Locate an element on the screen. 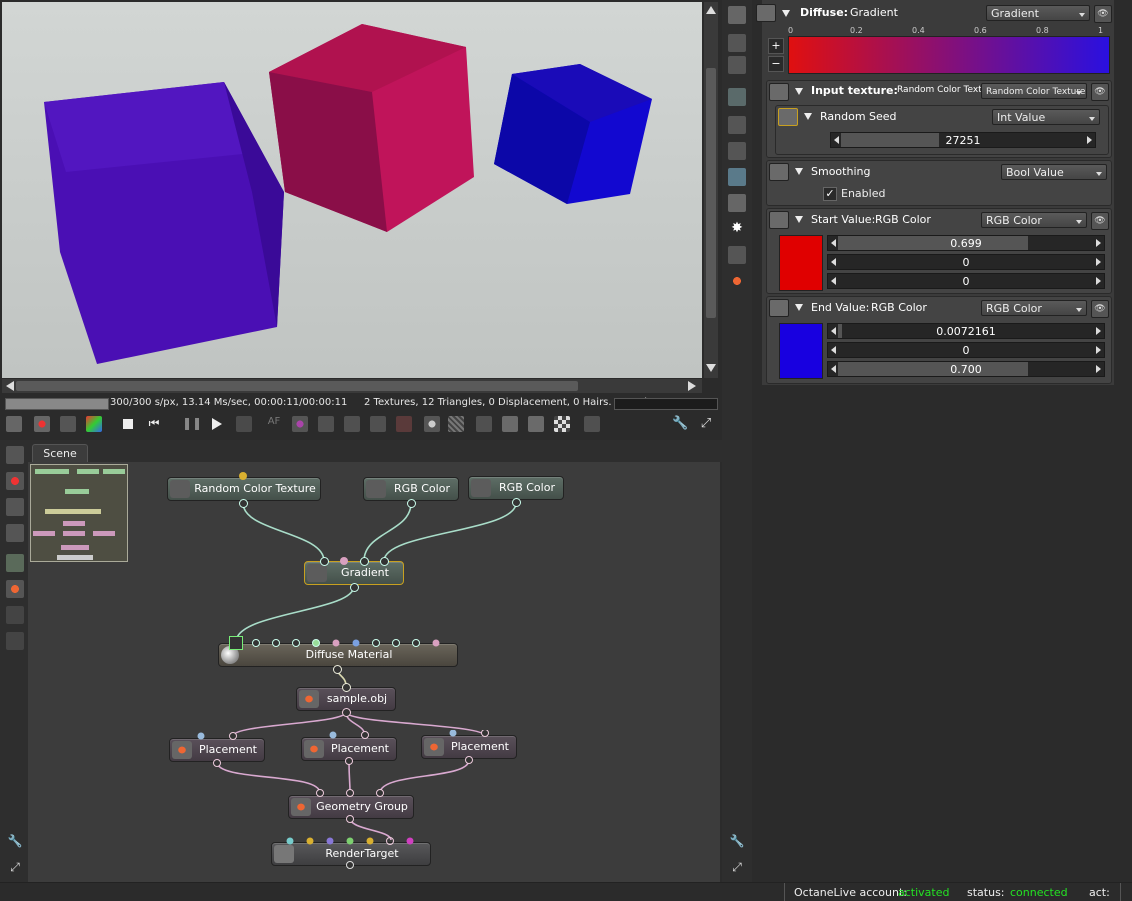 The image size is (1132, 901). hscroll-left-arrow is located at coordinates (10, 386).